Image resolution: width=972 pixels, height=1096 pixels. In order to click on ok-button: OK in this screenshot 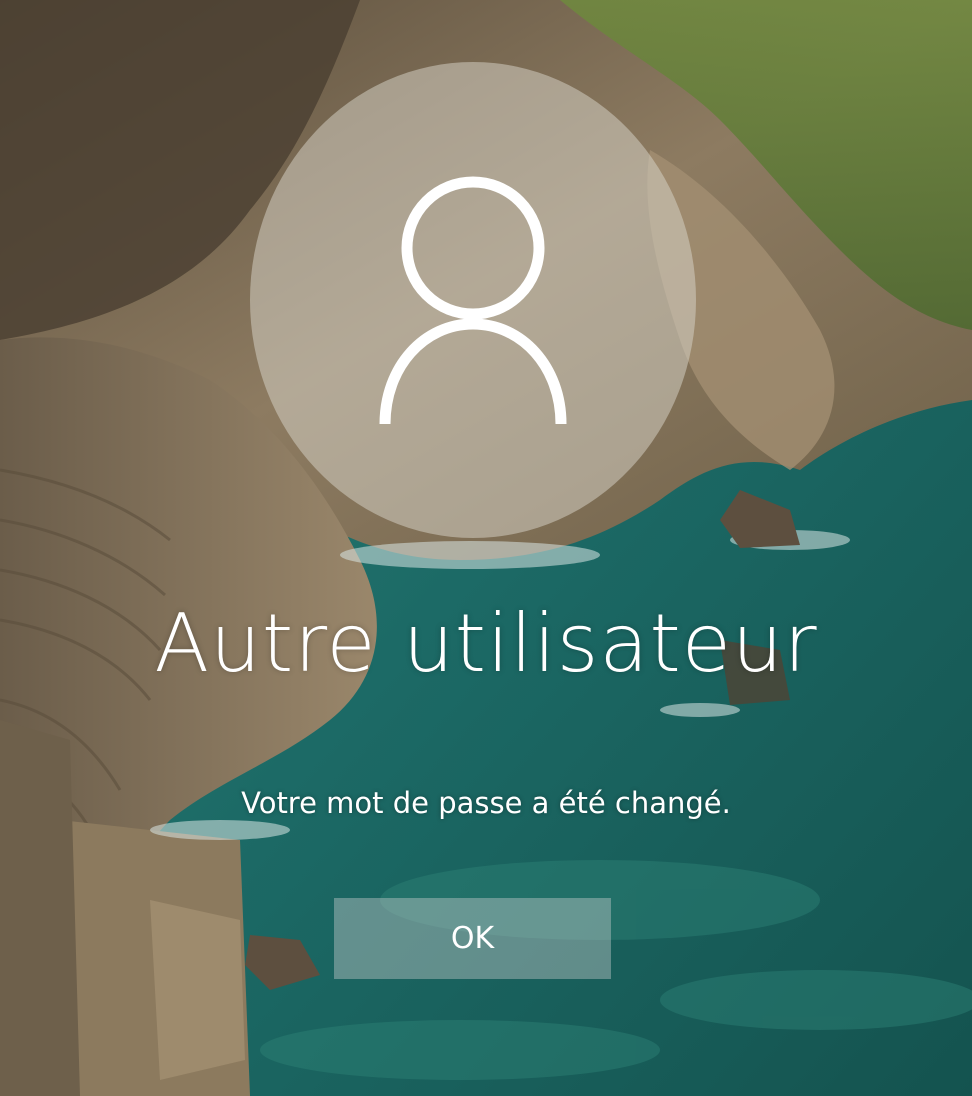, I will do `click(472, 938)`.